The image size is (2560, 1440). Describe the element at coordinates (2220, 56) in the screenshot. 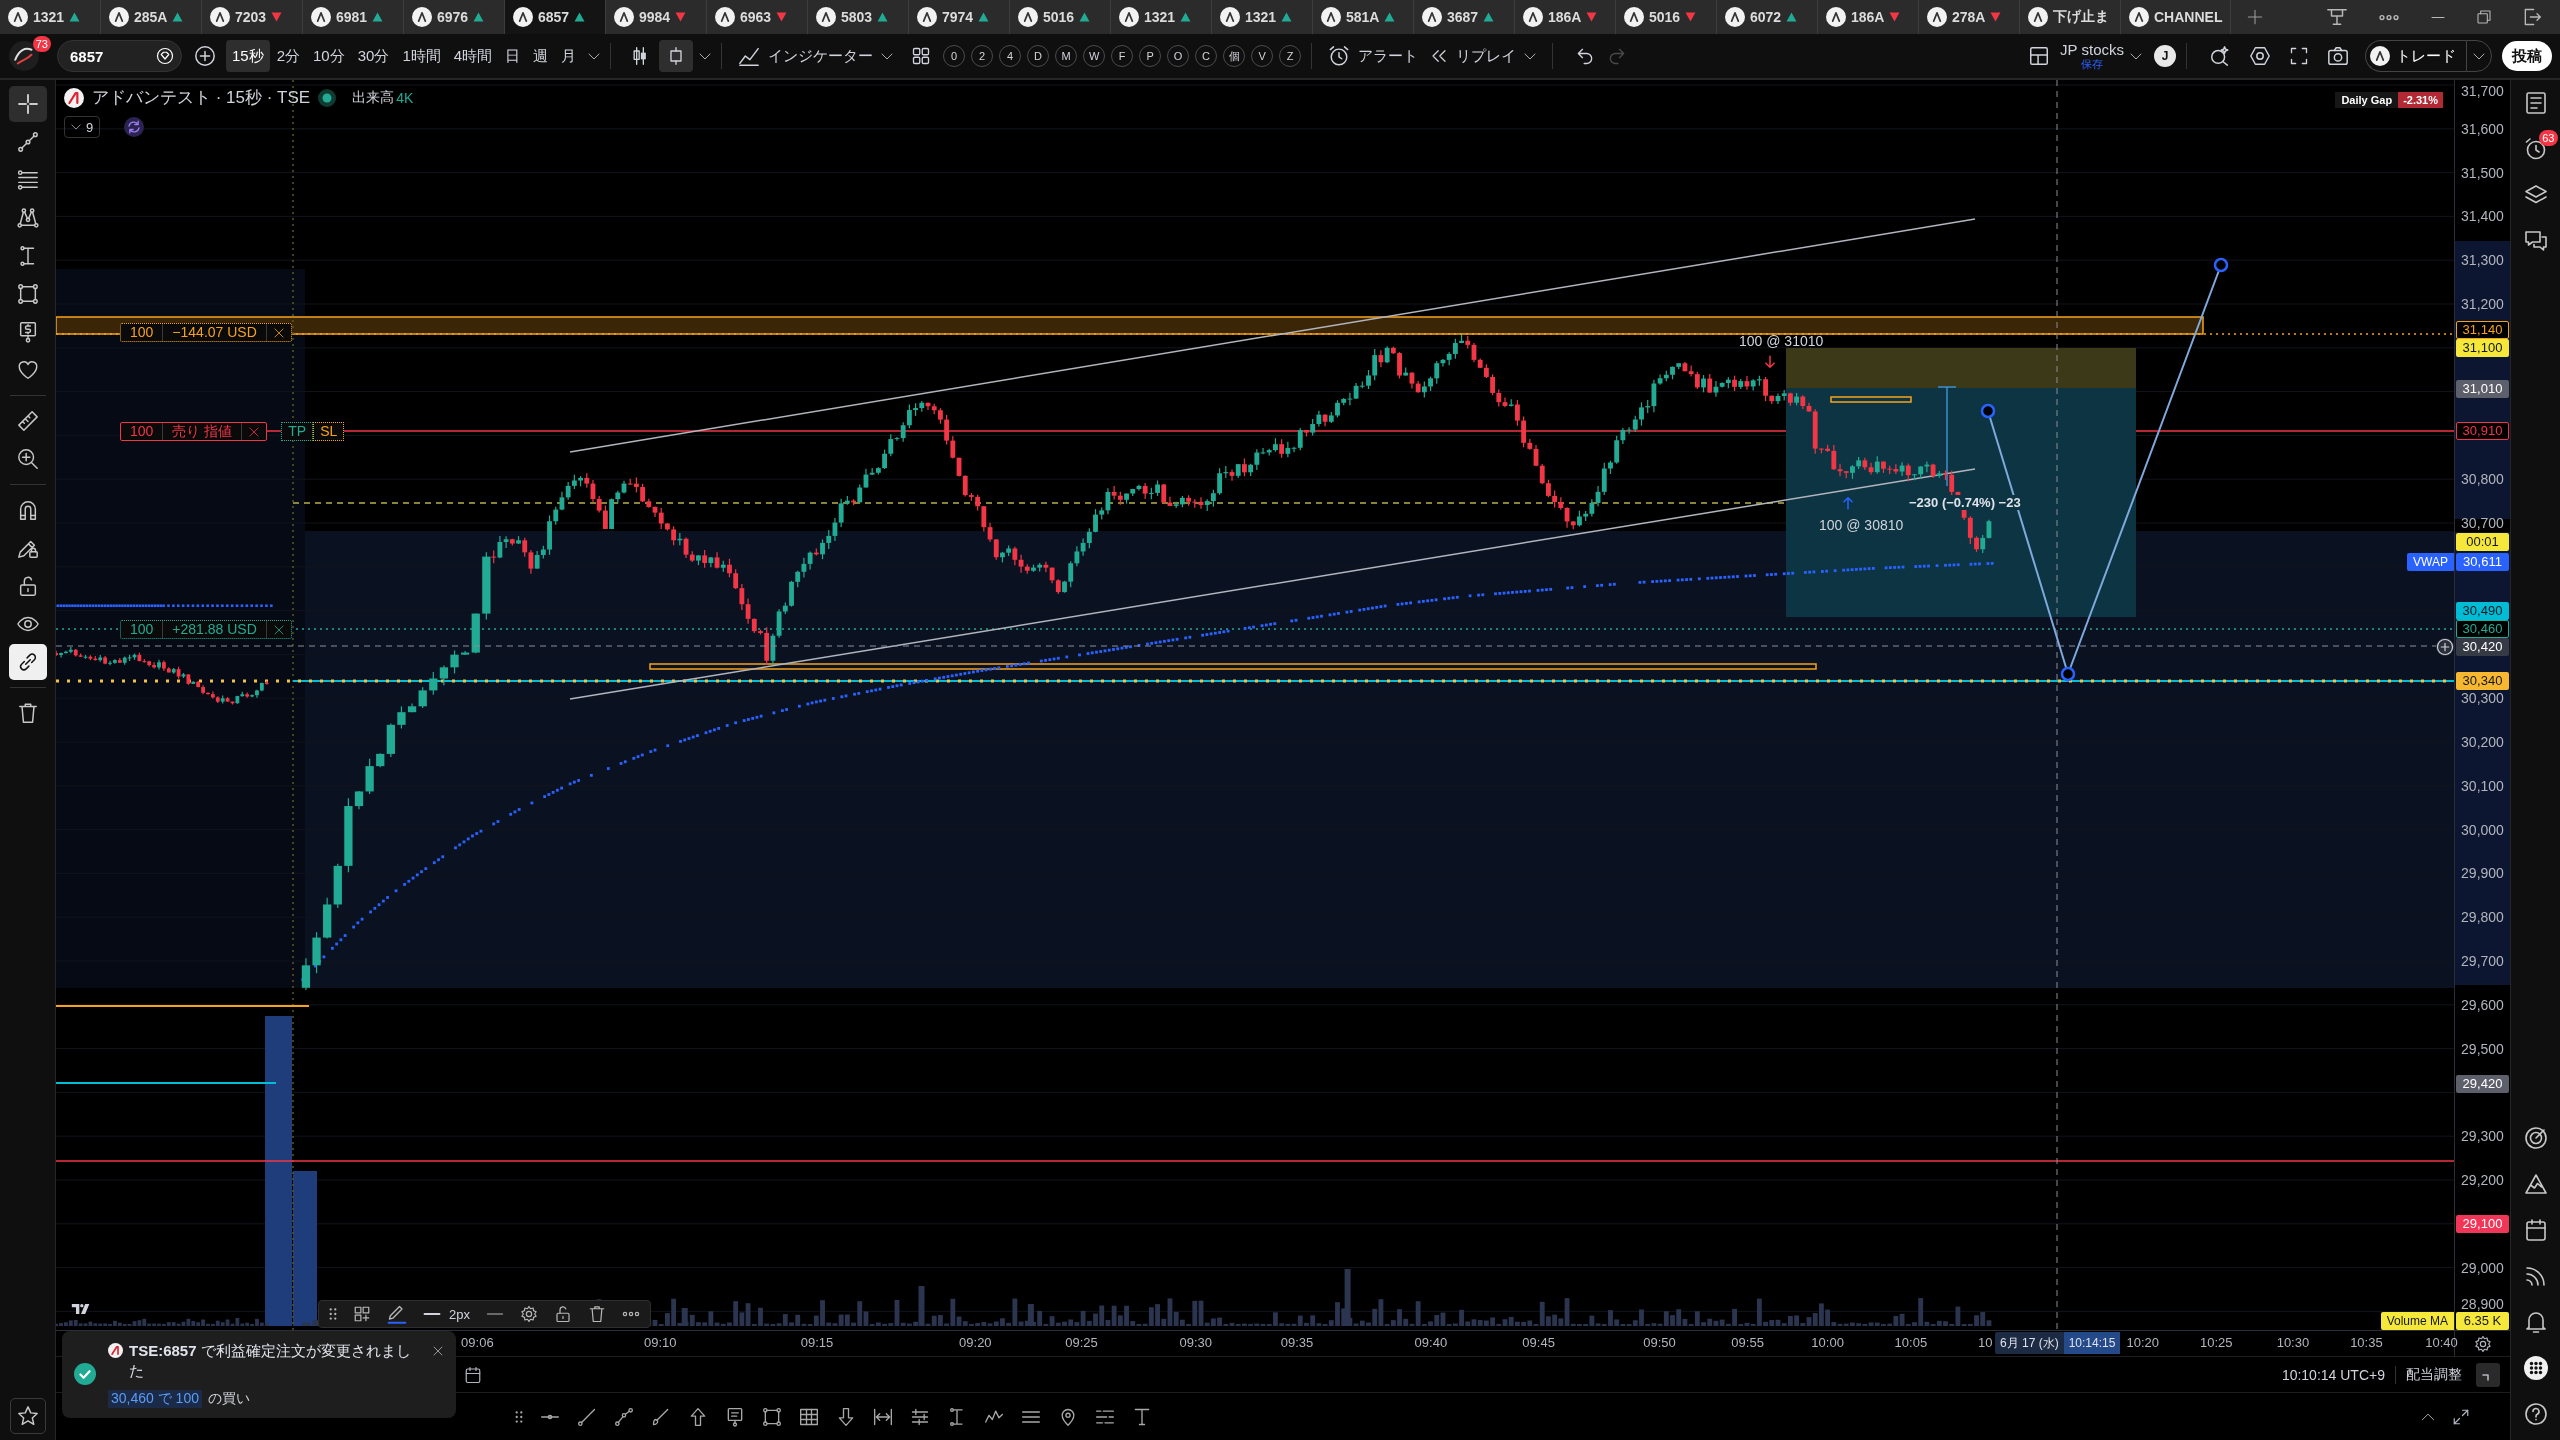

I see `search-icon` at that location.